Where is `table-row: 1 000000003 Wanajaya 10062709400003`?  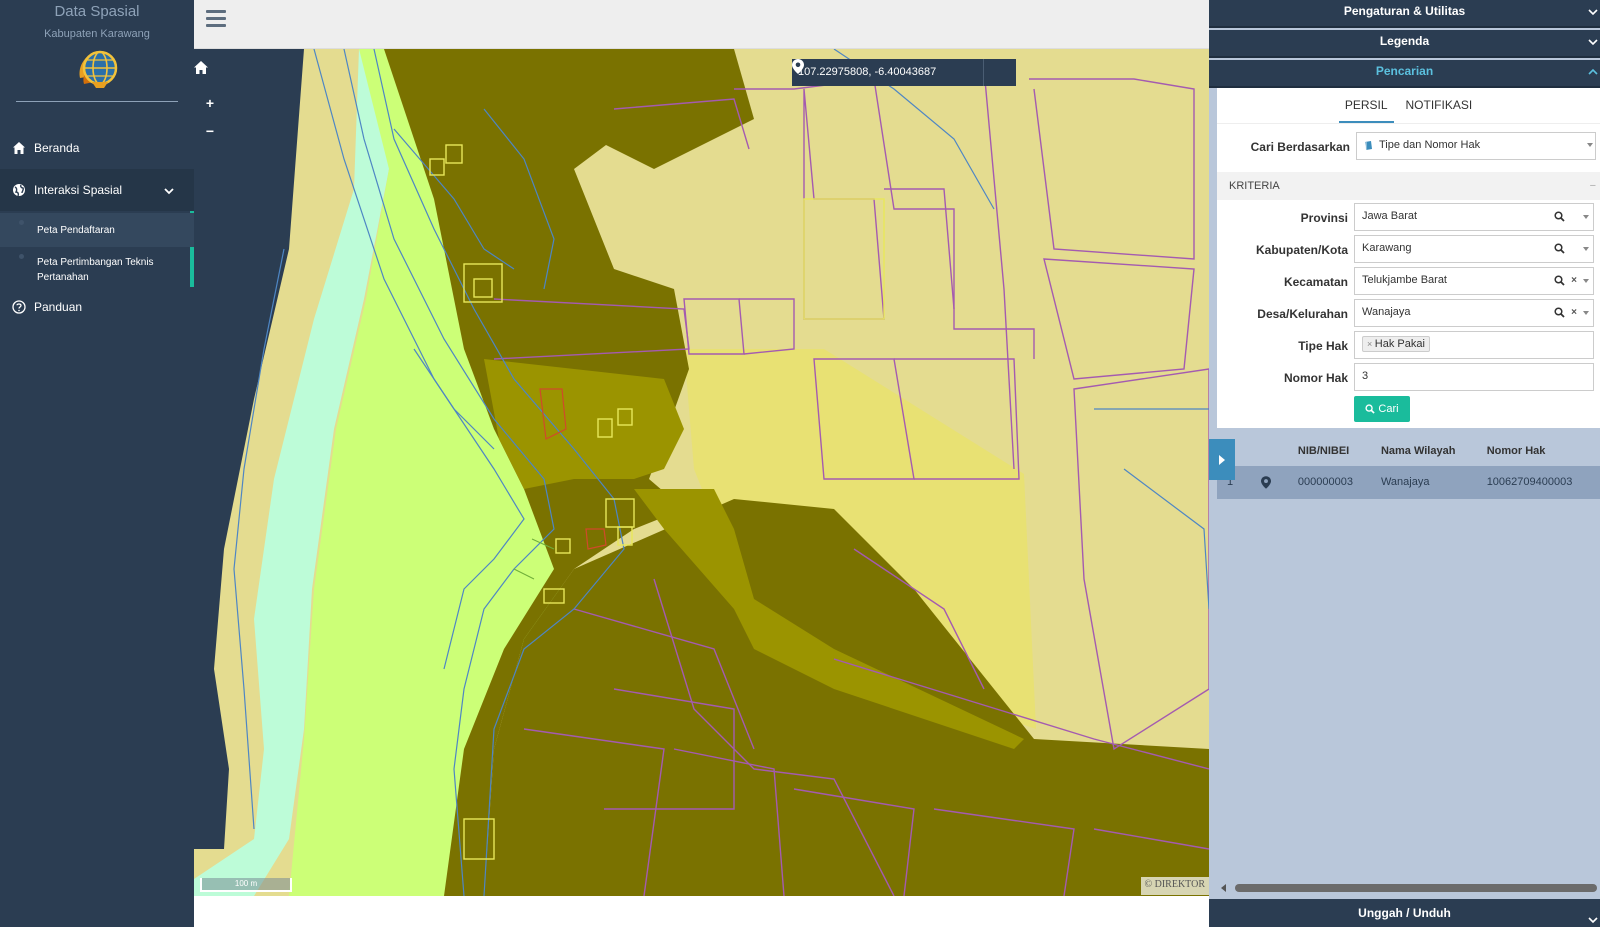
table-row: 1 000000003 Wanajaya 10062709400003 is located at coordinates (1408, 482).